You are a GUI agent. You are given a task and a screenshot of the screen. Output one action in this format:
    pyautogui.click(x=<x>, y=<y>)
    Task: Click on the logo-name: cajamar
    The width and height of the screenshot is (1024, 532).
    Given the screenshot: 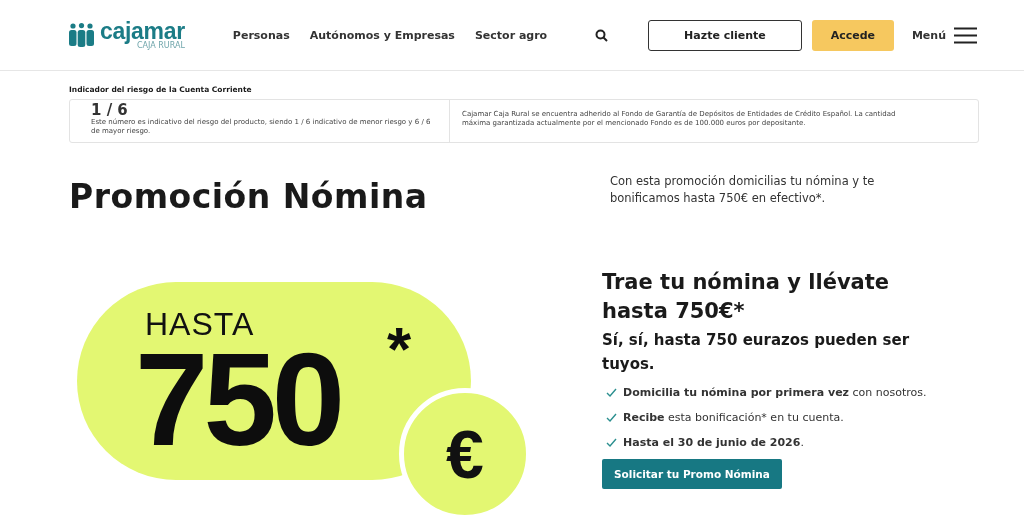 What is the action you would take?
    pyautogui.click(x=142, y=31)
    